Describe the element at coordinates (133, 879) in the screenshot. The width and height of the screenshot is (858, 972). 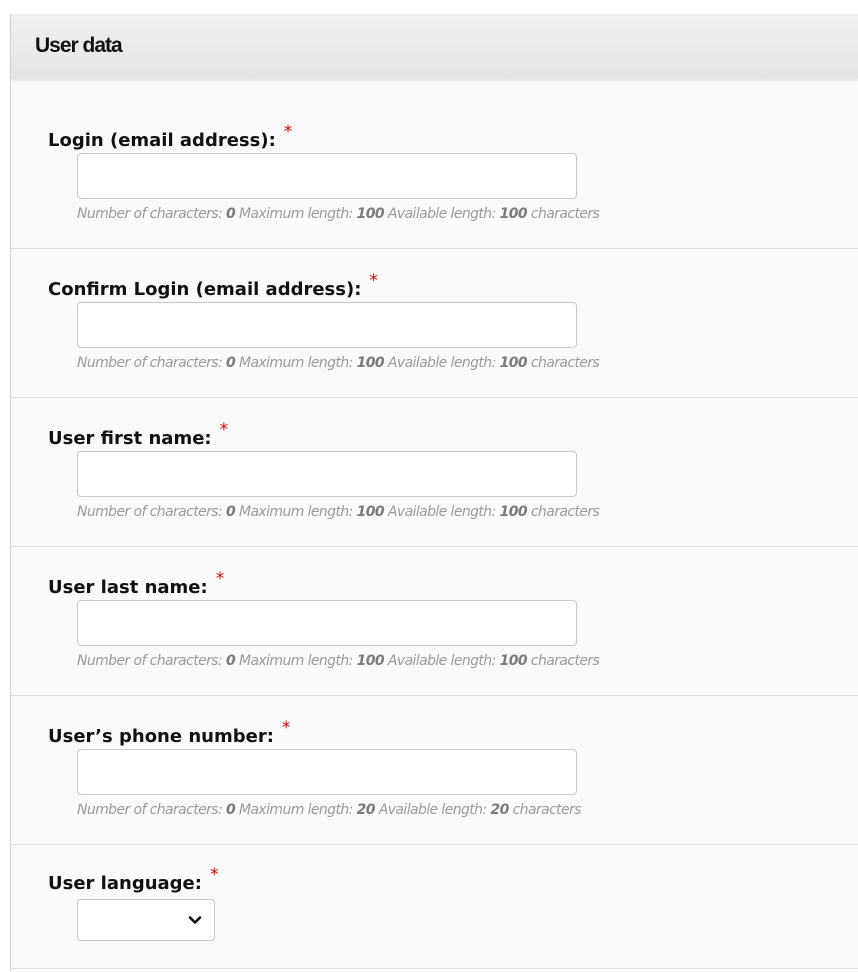
I see `field-label: User language: *` at that location.